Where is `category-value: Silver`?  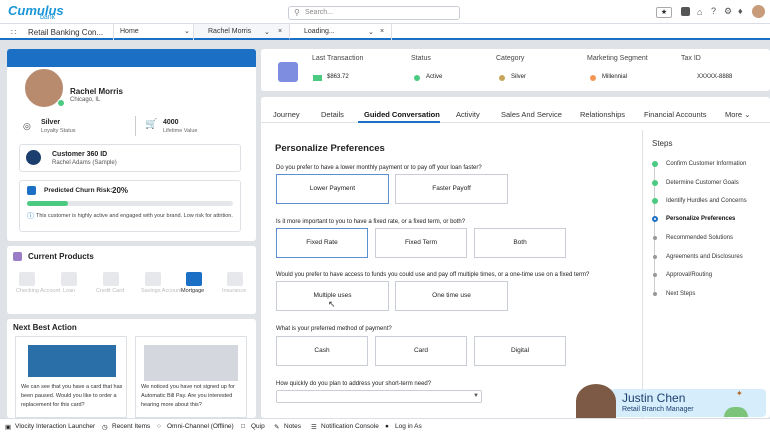 category-value: Silver is located at coordinates (519, 77).